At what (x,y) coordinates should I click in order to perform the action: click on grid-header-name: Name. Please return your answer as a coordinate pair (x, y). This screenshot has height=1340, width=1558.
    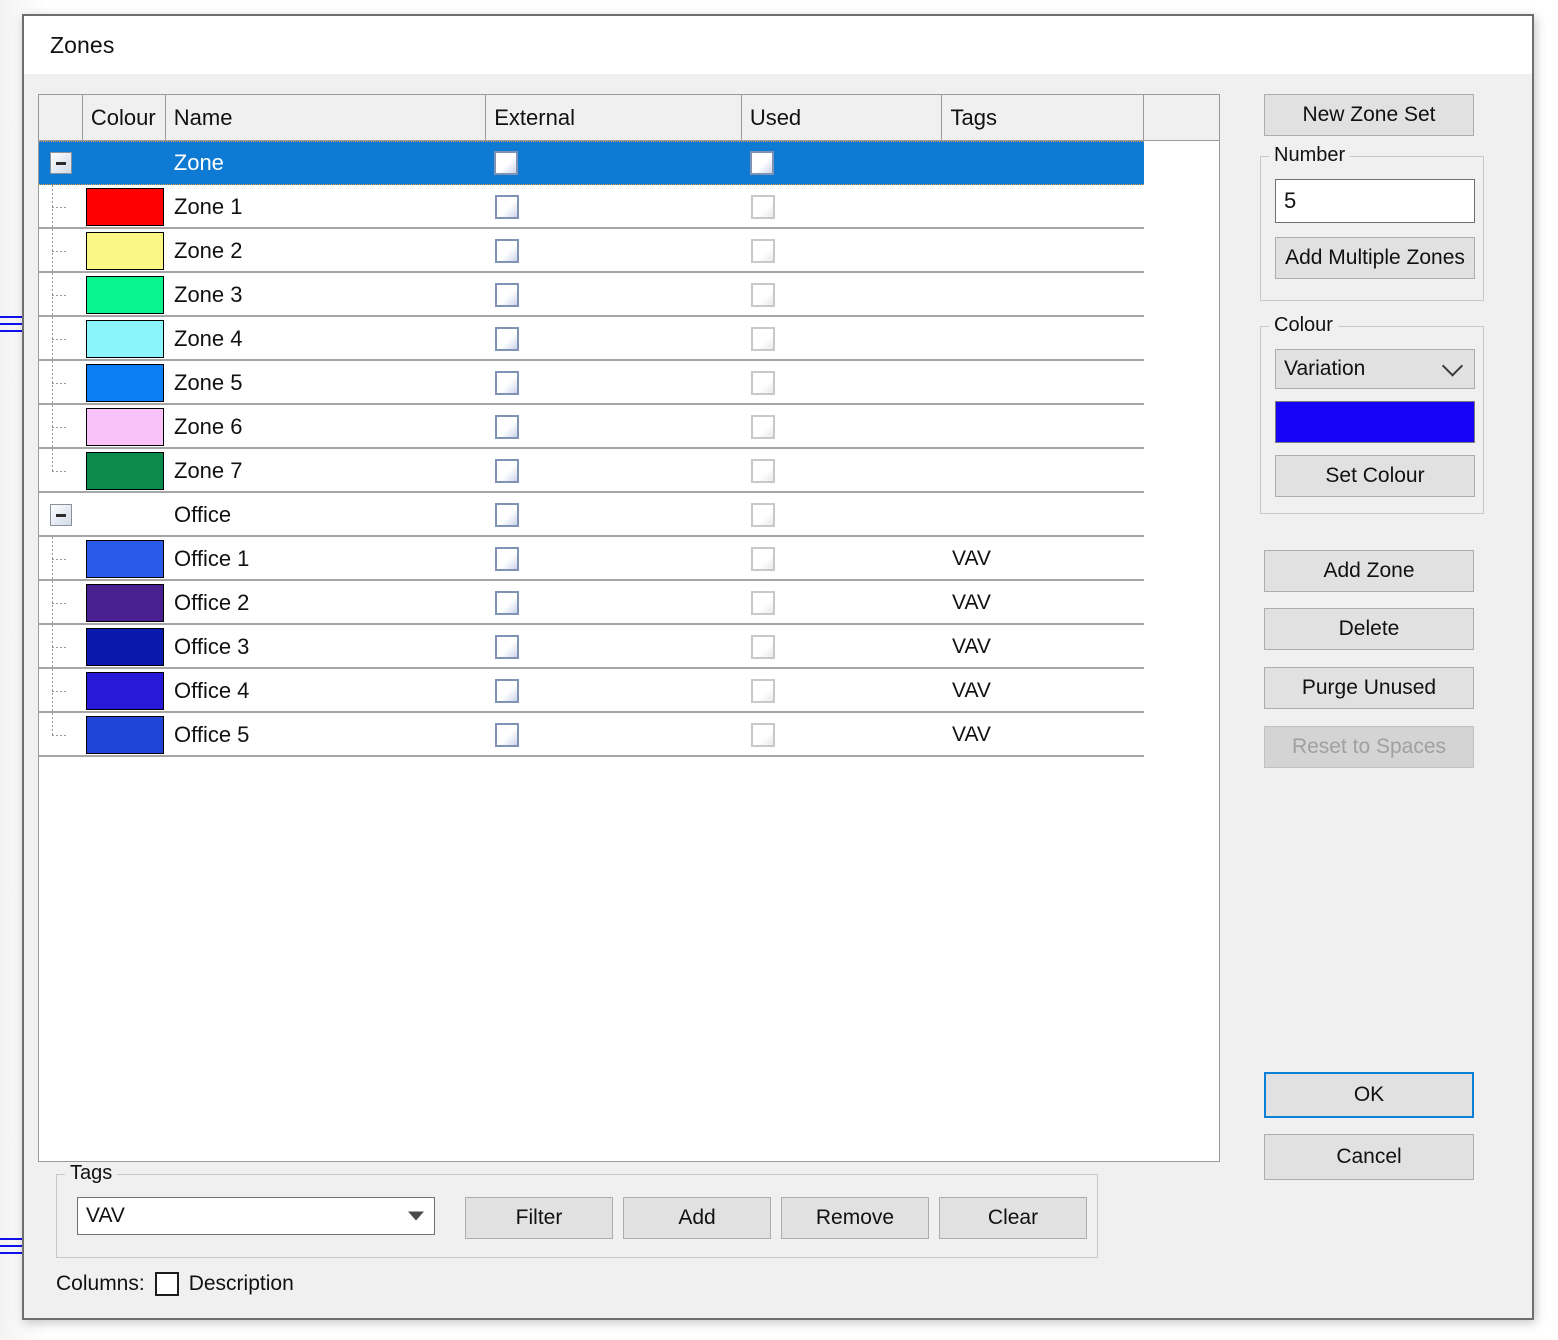
    Looking at the image, I should click on (326, 117).